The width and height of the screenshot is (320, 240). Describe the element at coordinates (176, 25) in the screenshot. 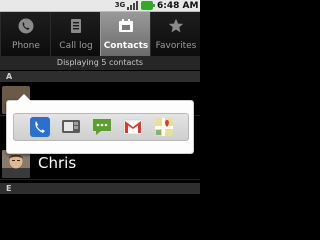

I see `star-icon` at that location.